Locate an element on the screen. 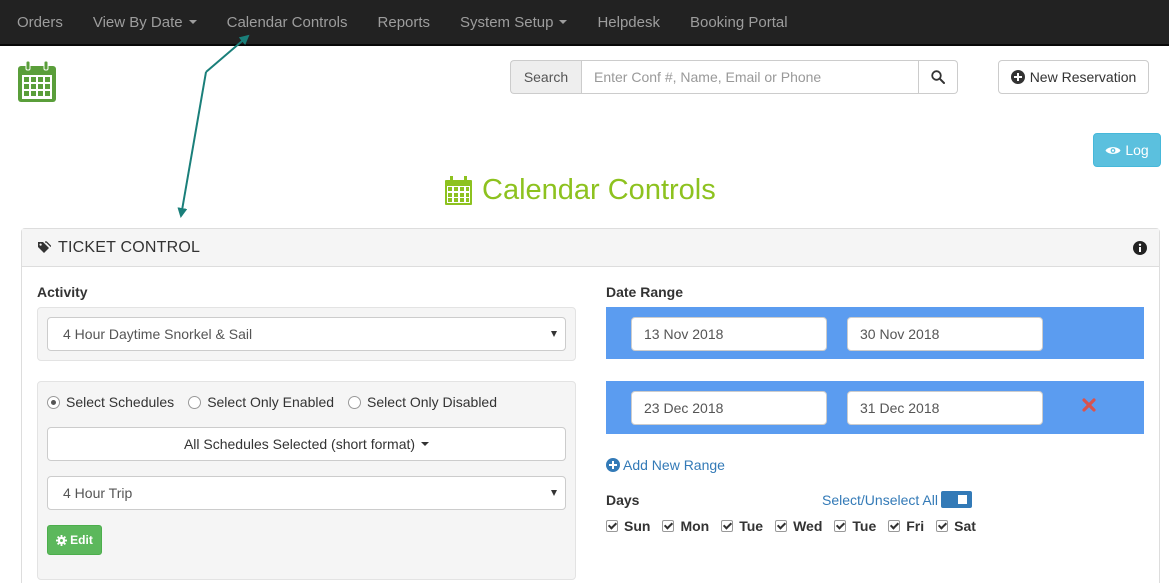 The width and height of the screenshot is (1169, 583). radio-select-schedules-label: Select Schedules is located at coordinates (120, 402).